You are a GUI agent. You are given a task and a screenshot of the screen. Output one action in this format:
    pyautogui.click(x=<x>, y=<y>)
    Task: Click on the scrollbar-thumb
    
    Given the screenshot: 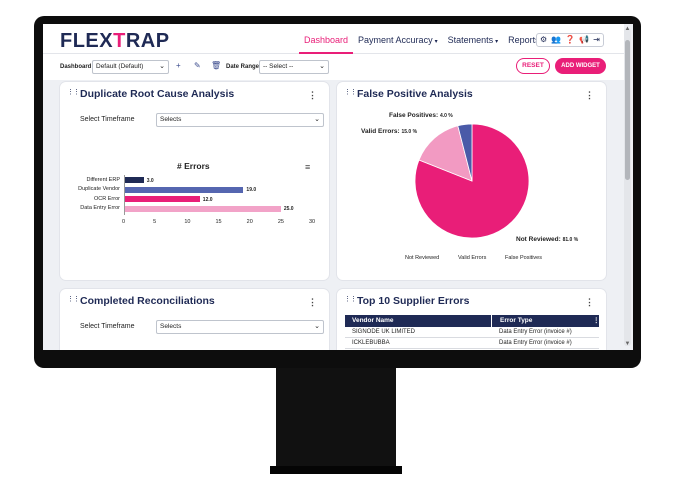 What is the action you would take?
    pyautogui.click(x=627, y=110)
    